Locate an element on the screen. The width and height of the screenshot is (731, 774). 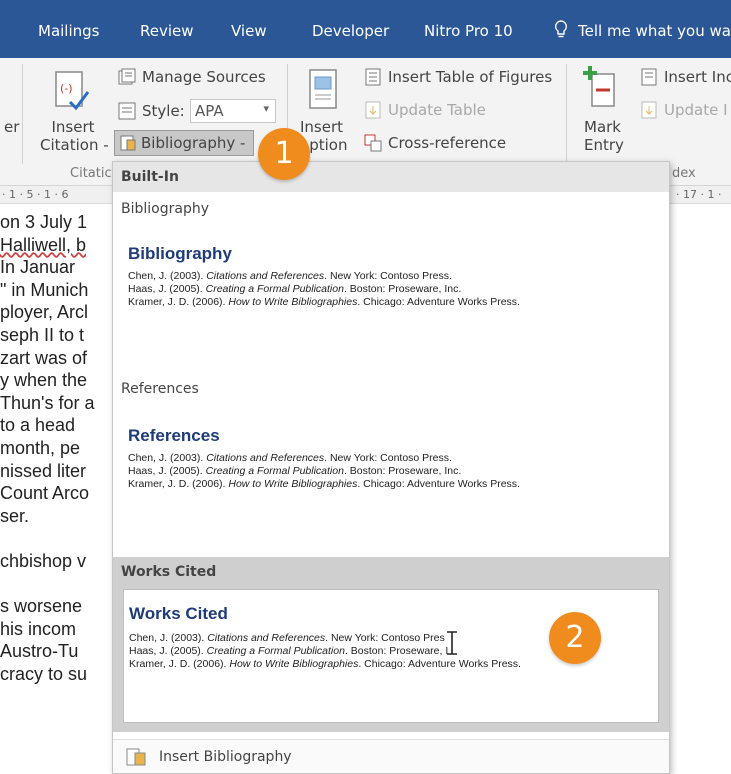
tab-nitro-pro: Nitro Pro 10 is located at coordinates (468, 31).